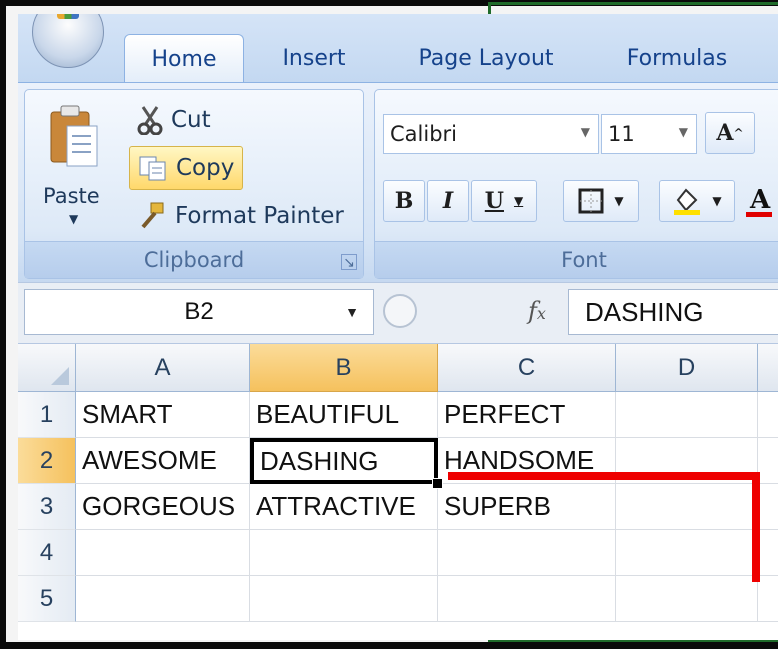 The height and width of the screenshot is (649, 778). I want to click on name-box: B2 ▼, so click(199, 312).